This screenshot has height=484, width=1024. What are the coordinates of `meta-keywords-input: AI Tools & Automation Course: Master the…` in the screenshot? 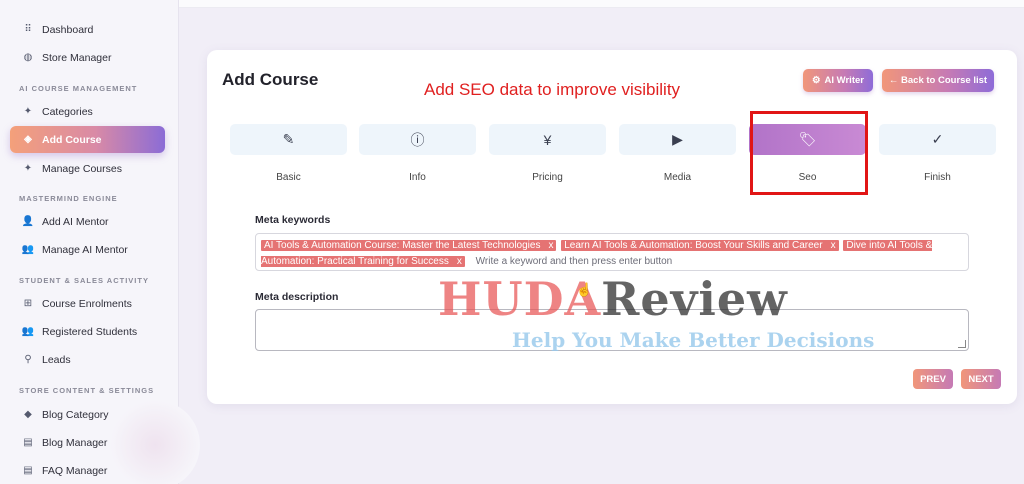 It's located at (612, 252).